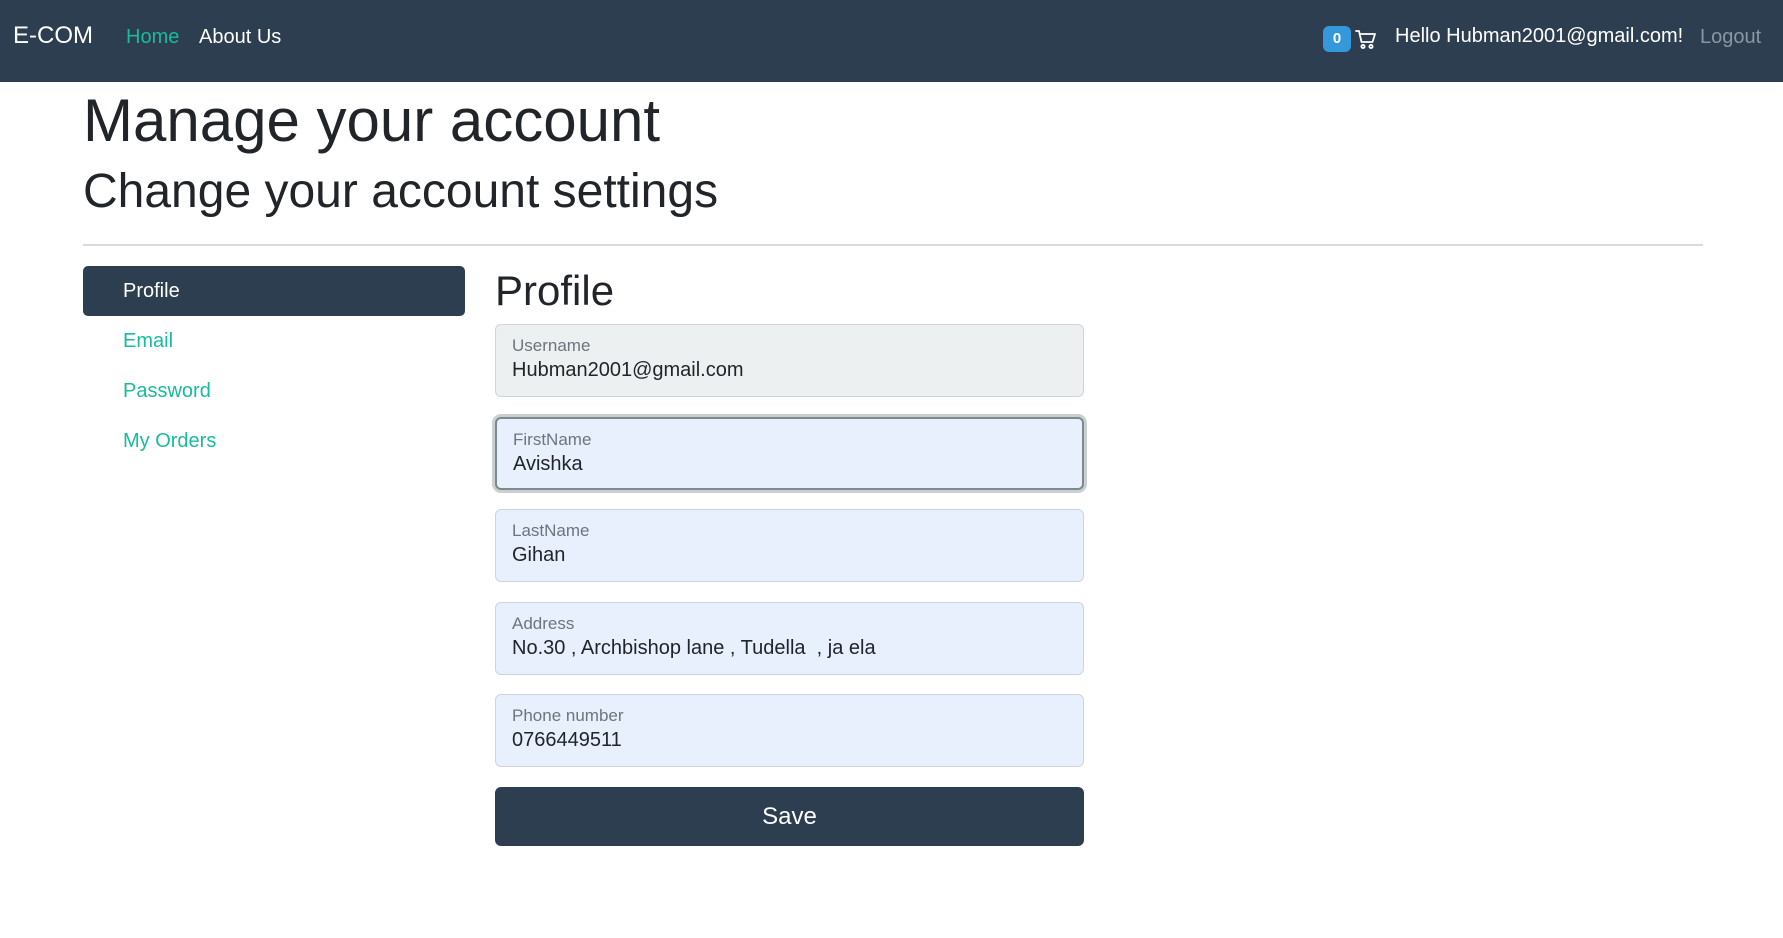 This screenshot has width=1783, height=938. What do you see at coordinates (789, 648) in the screenshot?
I see `address-input` at bounding box center [789, 648].